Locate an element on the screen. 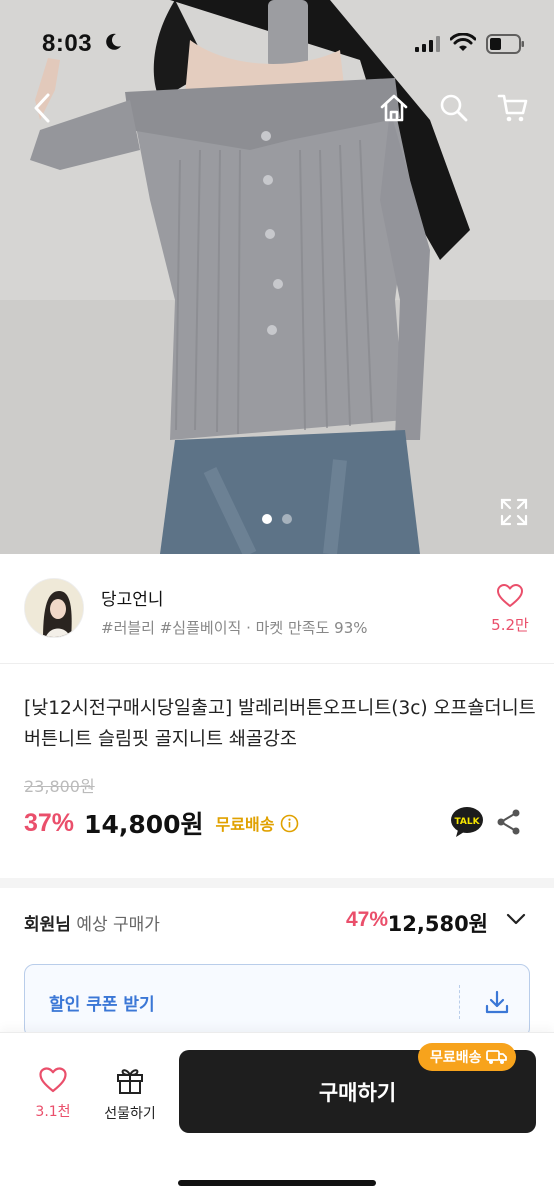 The image size is (554, 1200). kakaotalk-icon: TALK is located at coordinates (467, 822).